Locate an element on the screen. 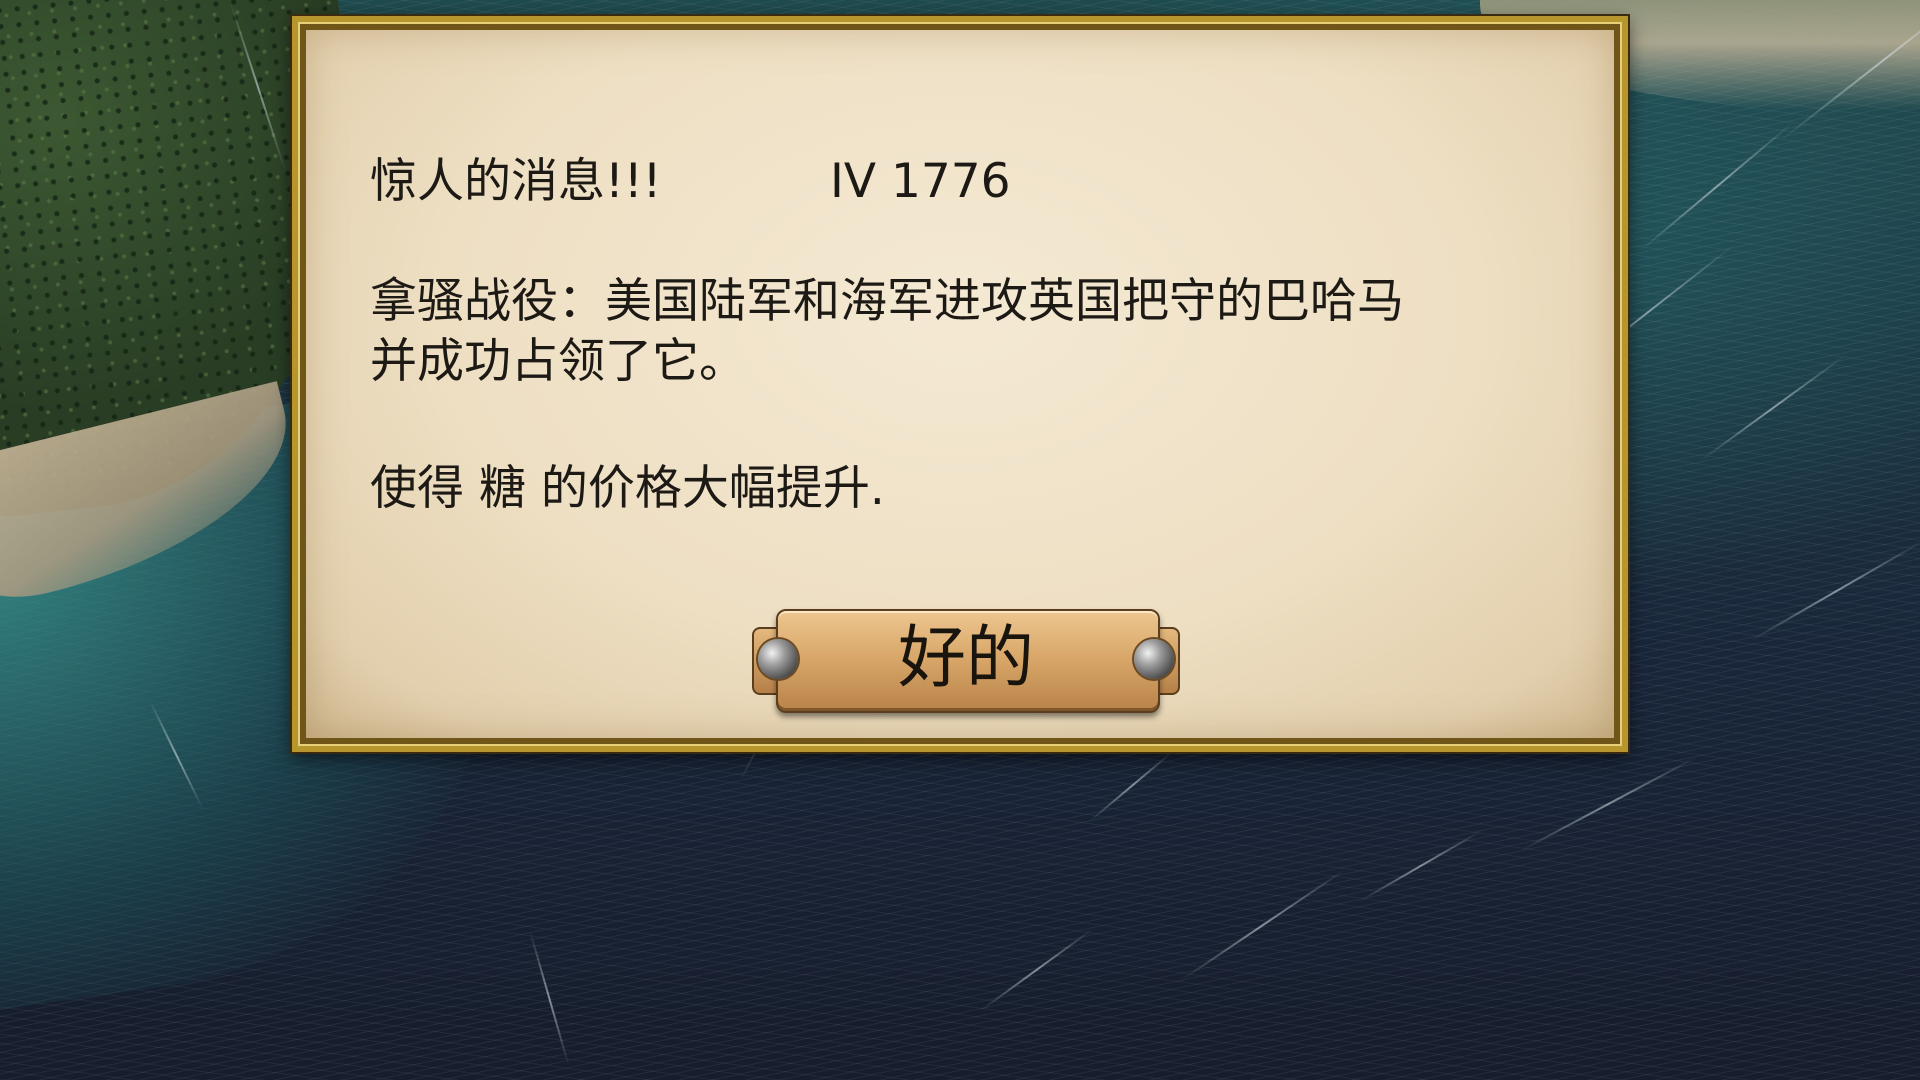 The height and width of the screenshot is (1080, 1920). event-description-line-1: 拿骚战役：美国陆军和海军进攻英国把守的巴哈马 is located at coordinates (887, 301).